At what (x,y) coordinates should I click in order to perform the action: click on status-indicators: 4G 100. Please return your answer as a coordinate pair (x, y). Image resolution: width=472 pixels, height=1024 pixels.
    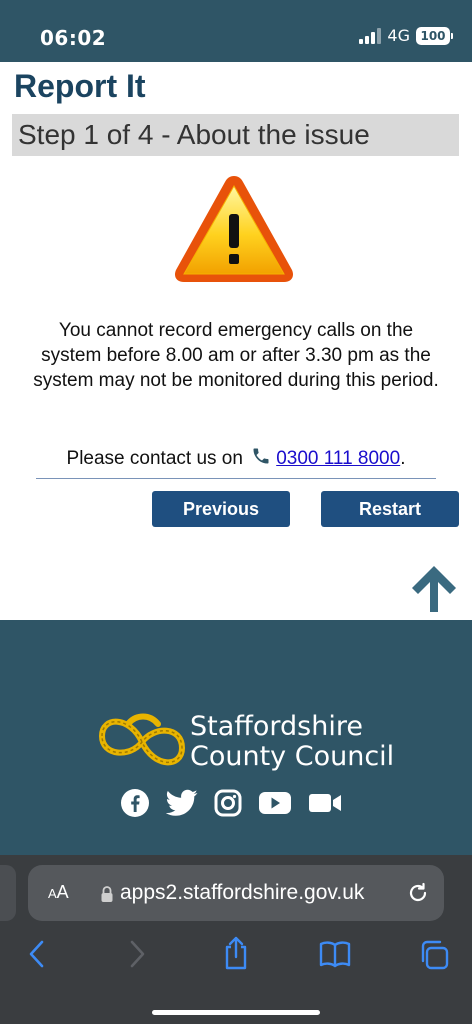
    Looking at the image, I should click on (406, 35).